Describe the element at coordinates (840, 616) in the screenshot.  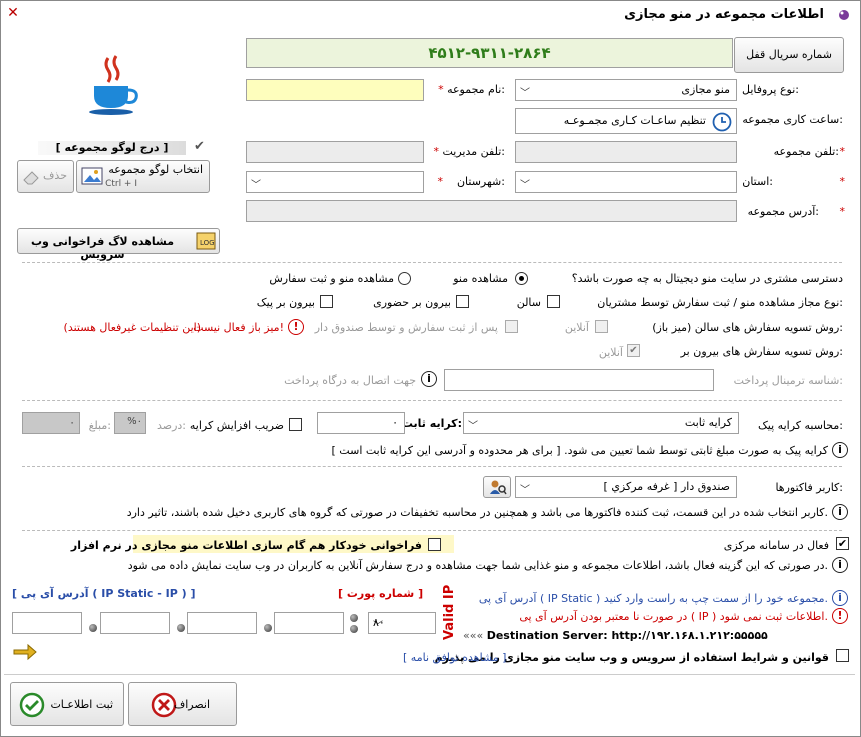
I see `warning-icon: !` at that location.